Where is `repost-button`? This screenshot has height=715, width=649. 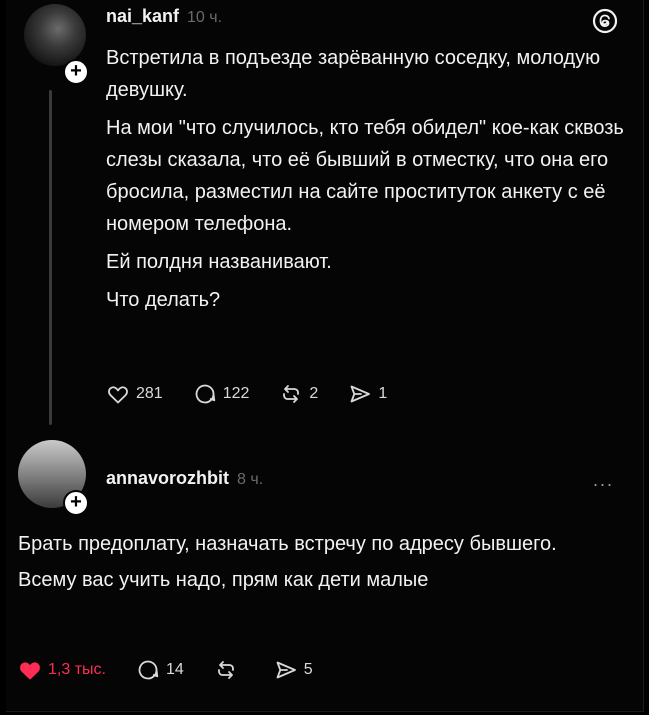 repost-button is located at coordinates (229, 670).